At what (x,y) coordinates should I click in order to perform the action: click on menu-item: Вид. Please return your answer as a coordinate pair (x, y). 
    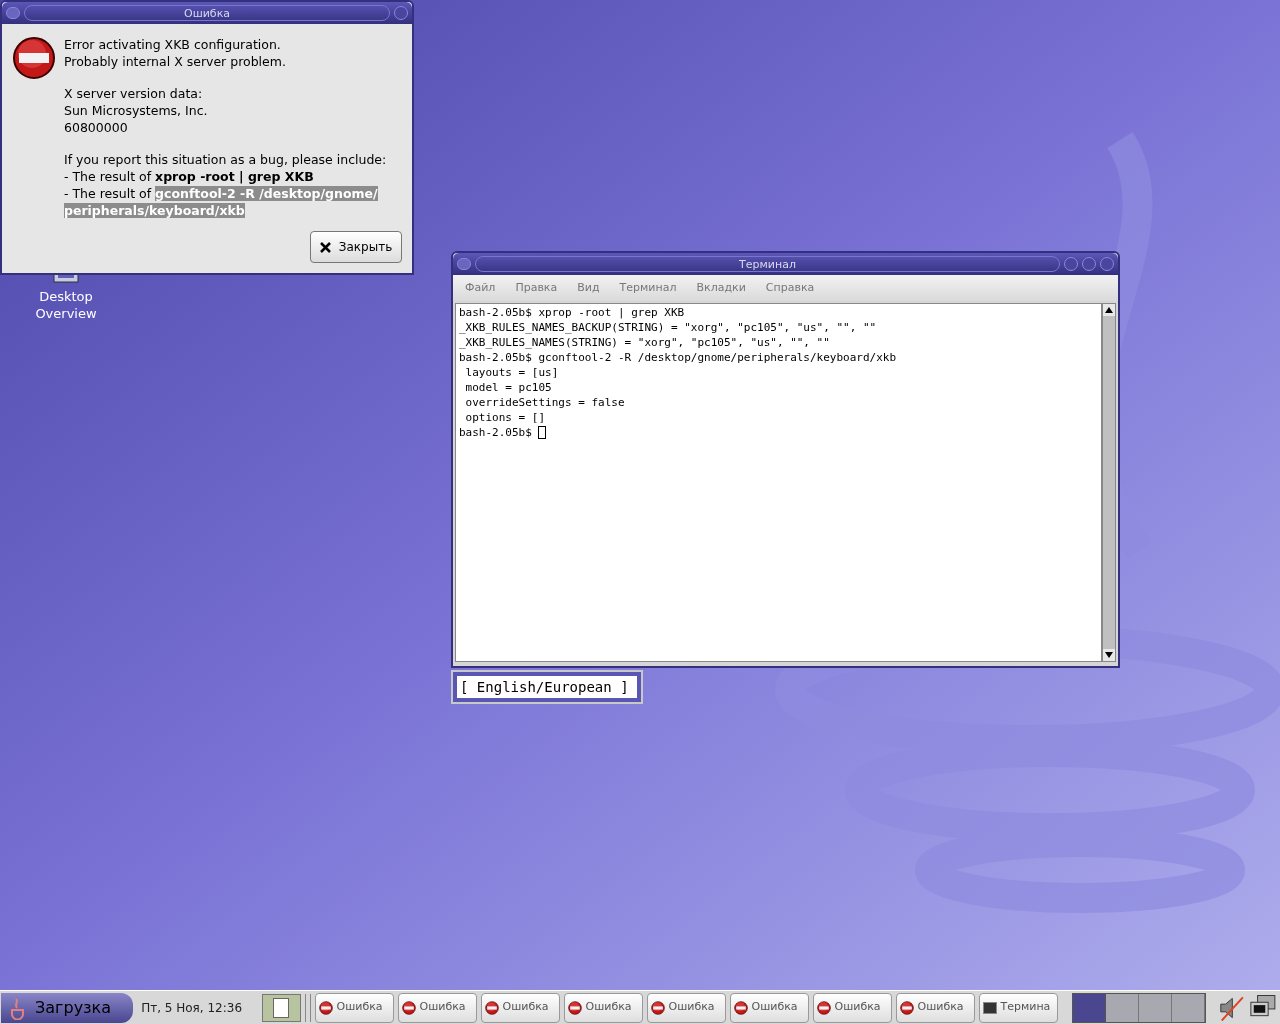
    Looking at the image, I should click on (588, 288).